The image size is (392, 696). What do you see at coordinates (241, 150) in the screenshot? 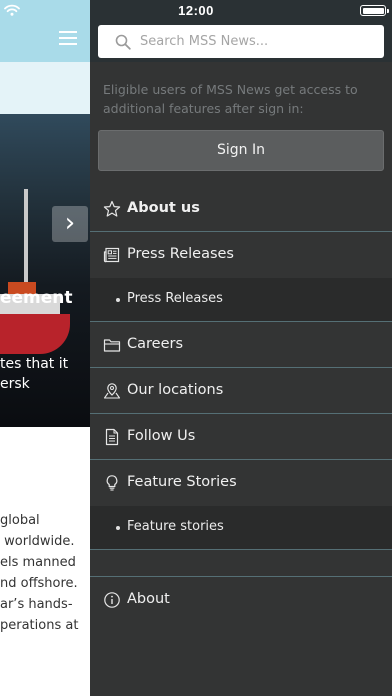
I see `sign-in-button: Sign In` at bounding box center [241, 150].